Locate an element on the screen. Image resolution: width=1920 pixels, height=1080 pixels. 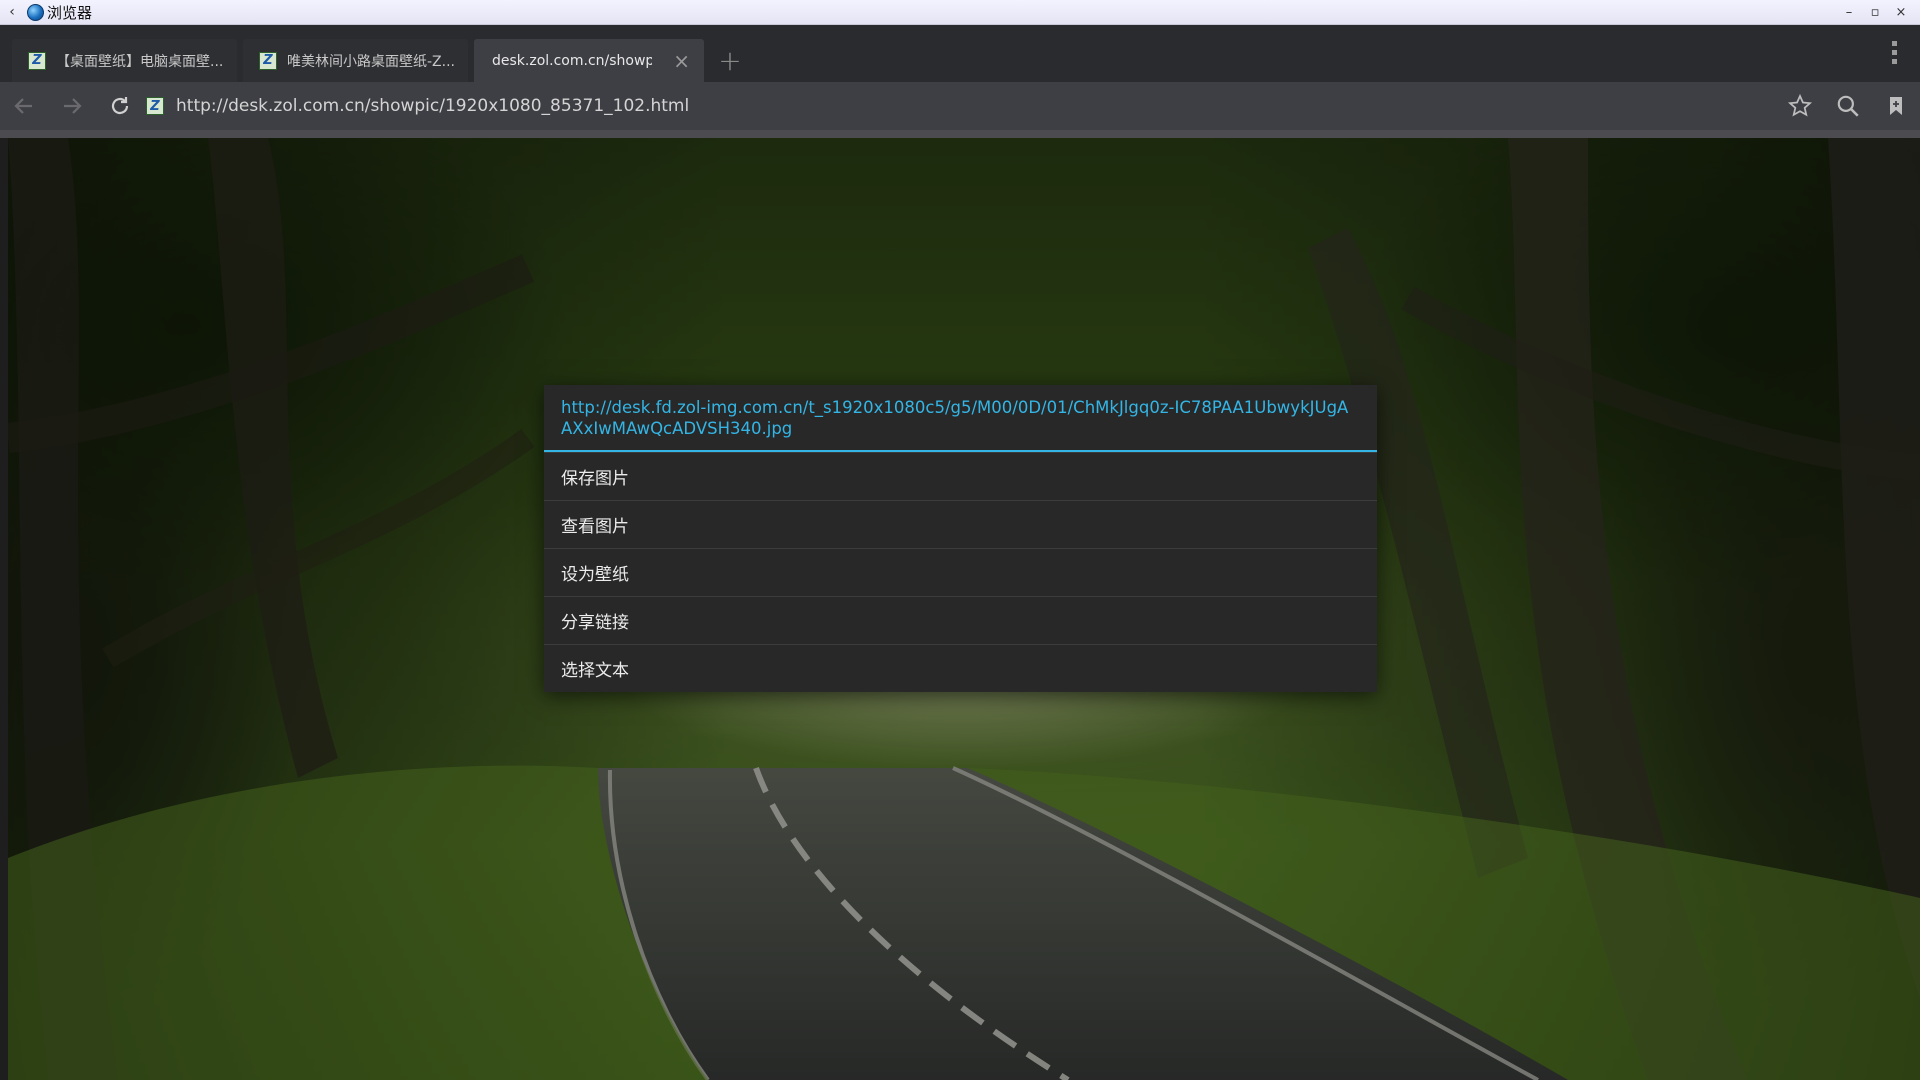
browser-logo-icon is located at coordinates (35, 12).